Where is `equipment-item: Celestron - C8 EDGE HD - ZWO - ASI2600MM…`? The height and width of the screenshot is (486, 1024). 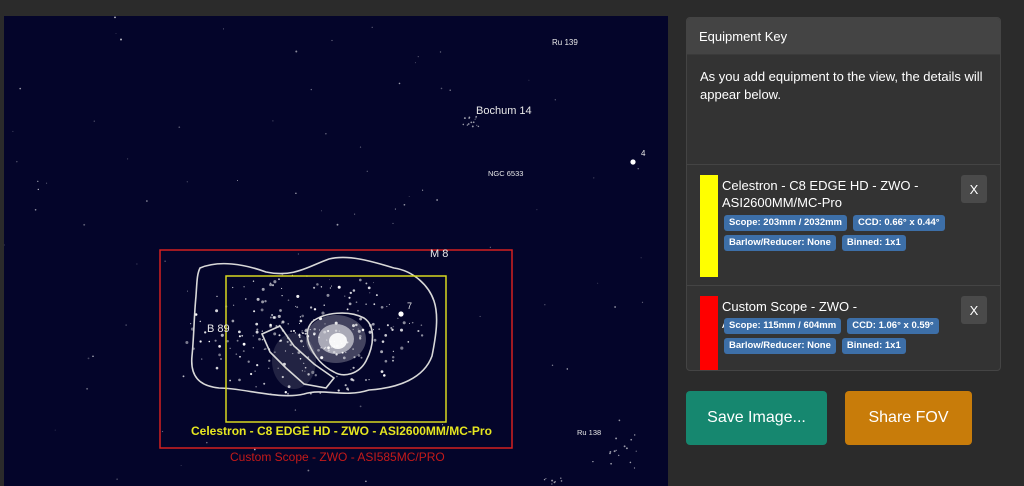
equipment-item: Celestron - C8 EDGE HD - ZWO - ASI2600MM… is located at coordinates (843, 225).